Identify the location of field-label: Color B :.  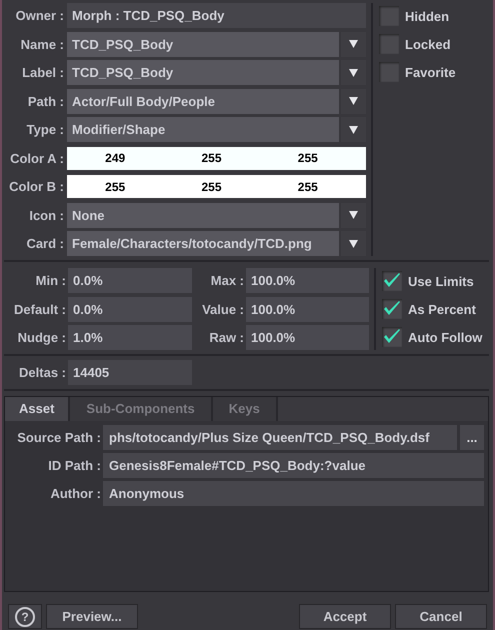
(36, 187).